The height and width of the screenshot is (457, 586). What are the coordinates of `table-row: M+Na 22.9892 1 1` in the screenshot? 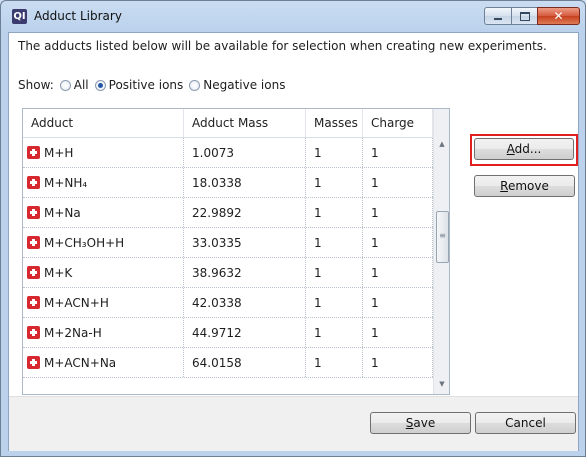 It's located at (228, 213).